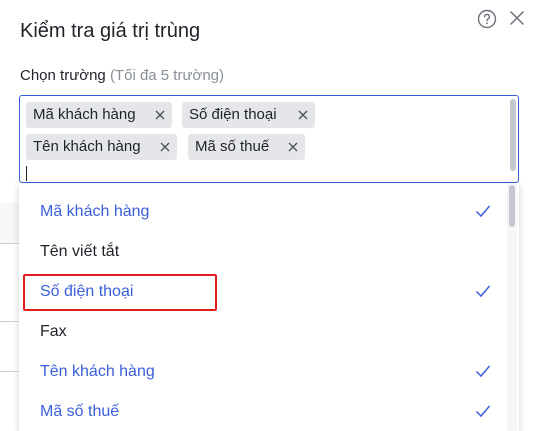 This screenshot has height=431, width=538. Describe the element at coordinates (110, 31) in the screenshot. I see `dialog-title: Kiểm tra giá trị trùng` at that location.